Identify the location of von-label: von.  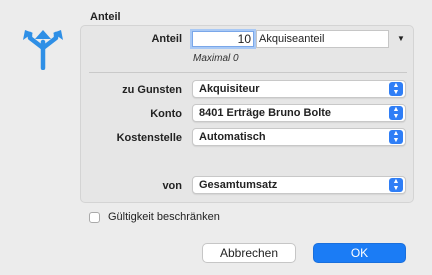
(172, 186).